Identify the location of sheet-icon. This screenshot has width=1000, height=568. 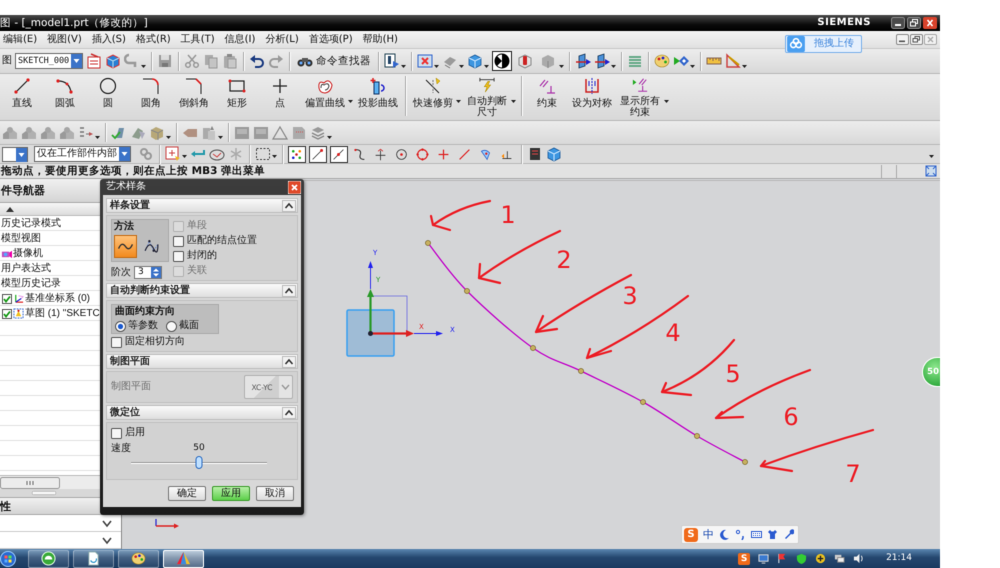
(94, 61).